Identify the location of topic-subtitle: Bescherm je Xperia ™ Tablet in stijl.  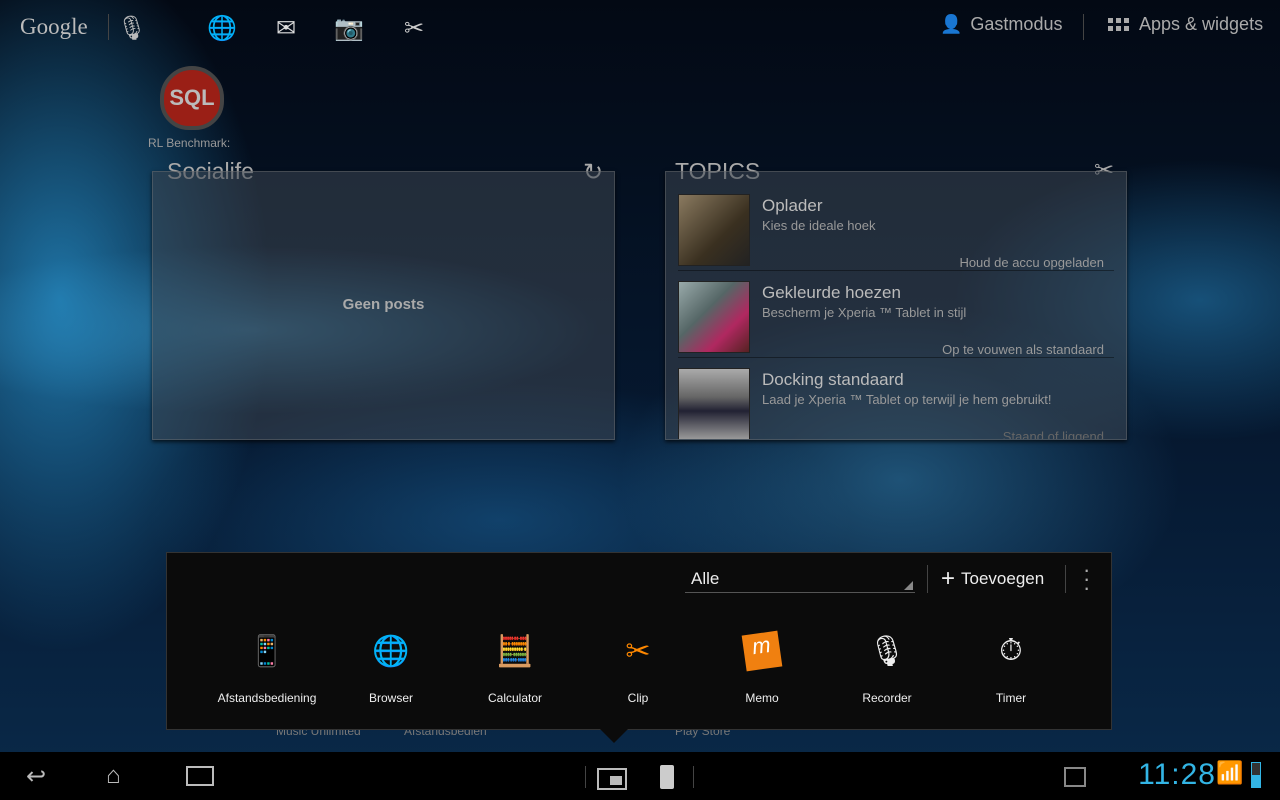
(864, 312).